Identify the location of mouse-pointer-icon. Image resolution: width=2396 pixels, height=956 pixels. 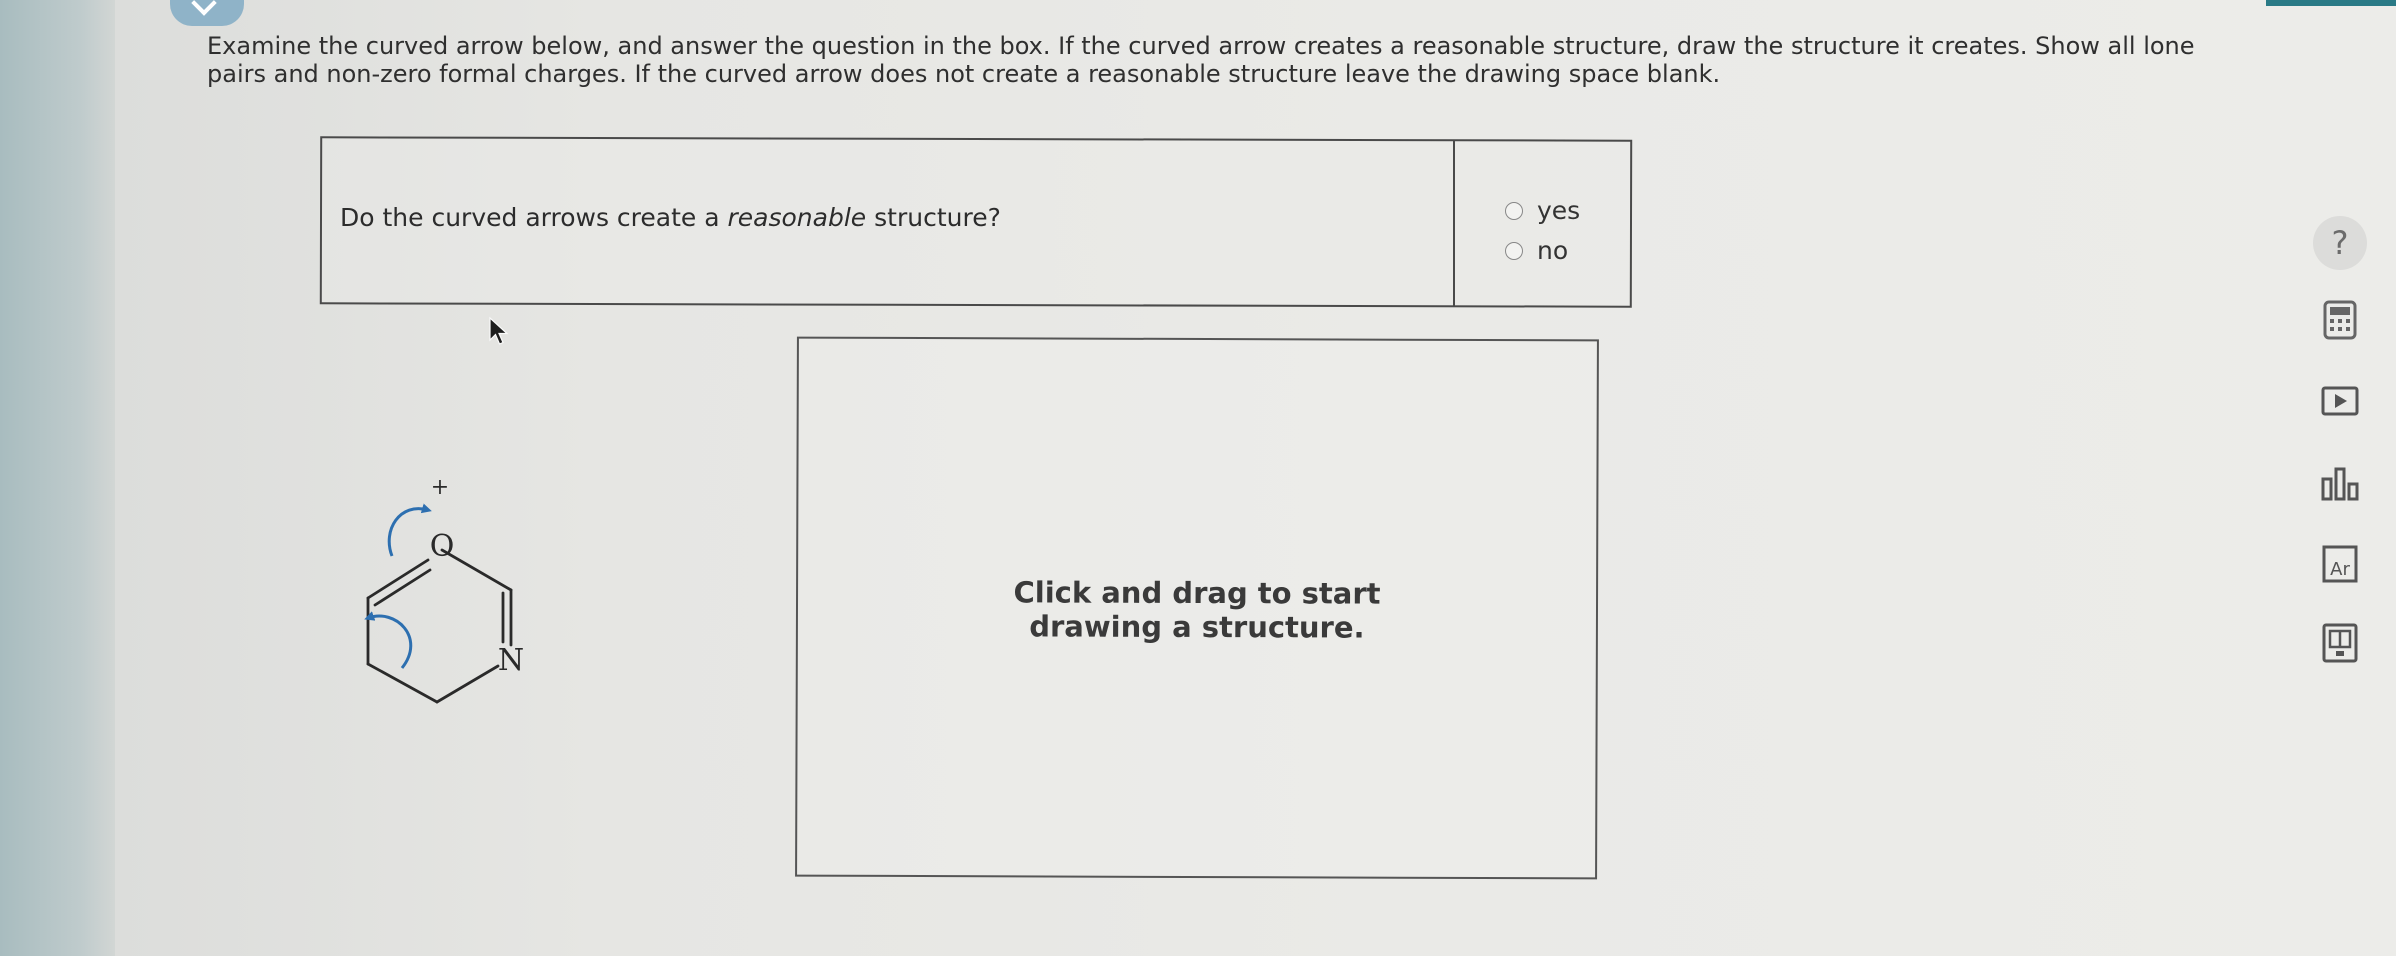
(499, 330).